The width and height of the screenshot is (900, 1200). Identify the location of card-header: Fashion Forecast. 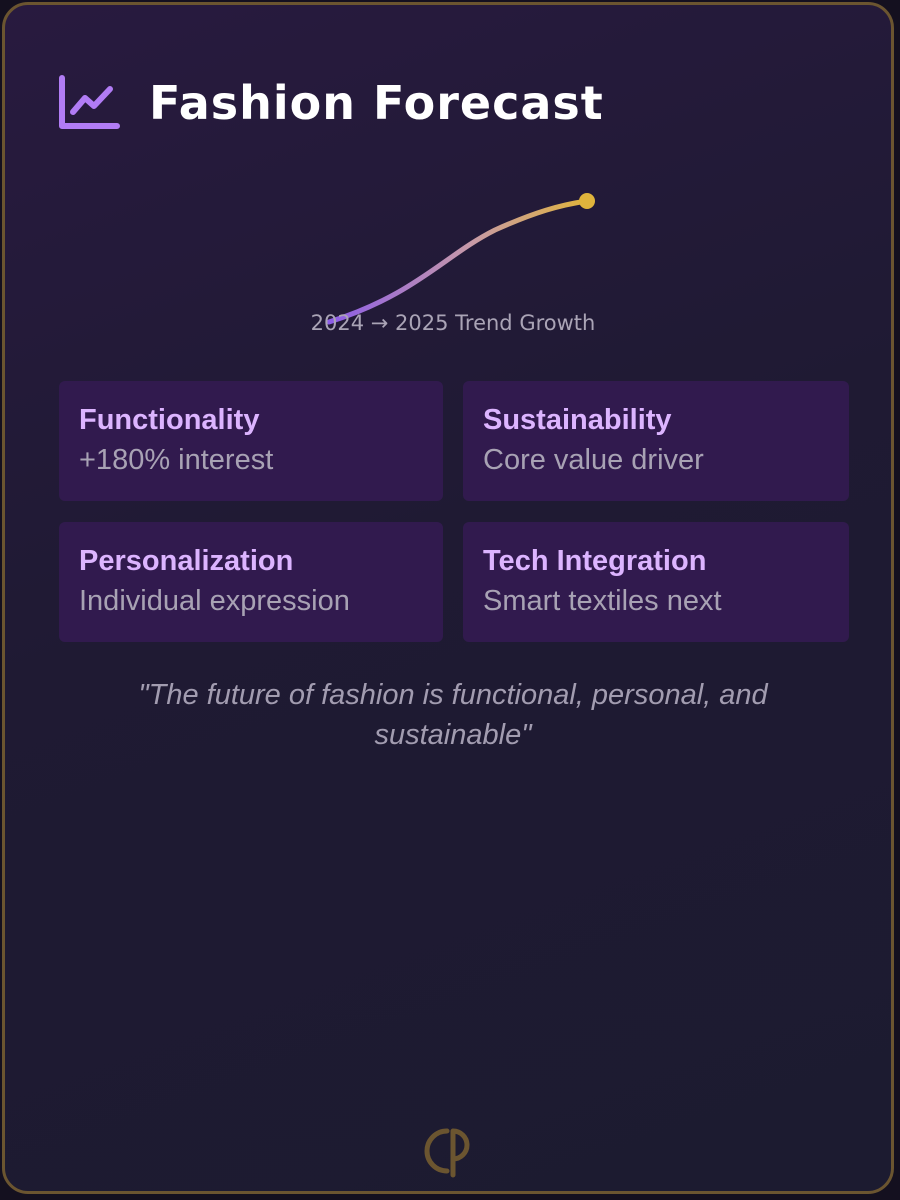
(330, 103).